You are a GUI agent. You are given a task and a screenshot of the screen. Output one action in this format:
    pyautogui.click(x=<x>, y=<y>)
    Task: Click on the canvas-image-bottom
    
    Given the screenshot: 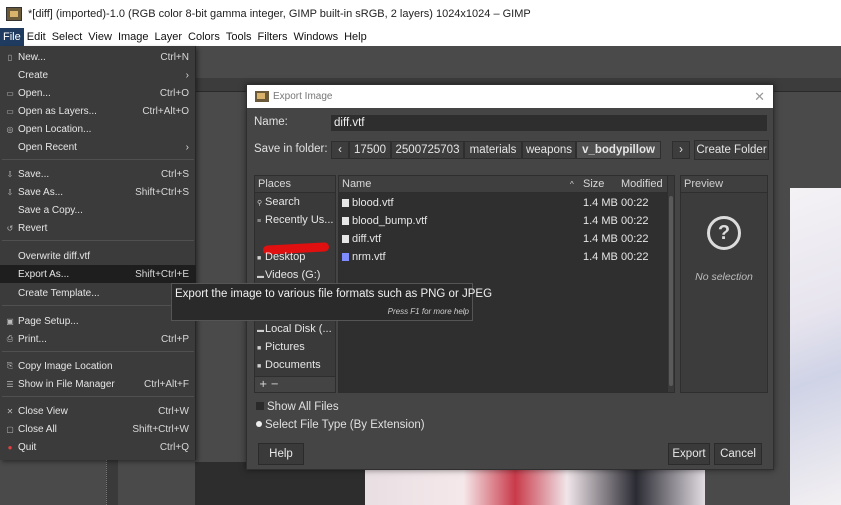 What is the action you would take?
    pyautogui.click(x=532, y=485)
    